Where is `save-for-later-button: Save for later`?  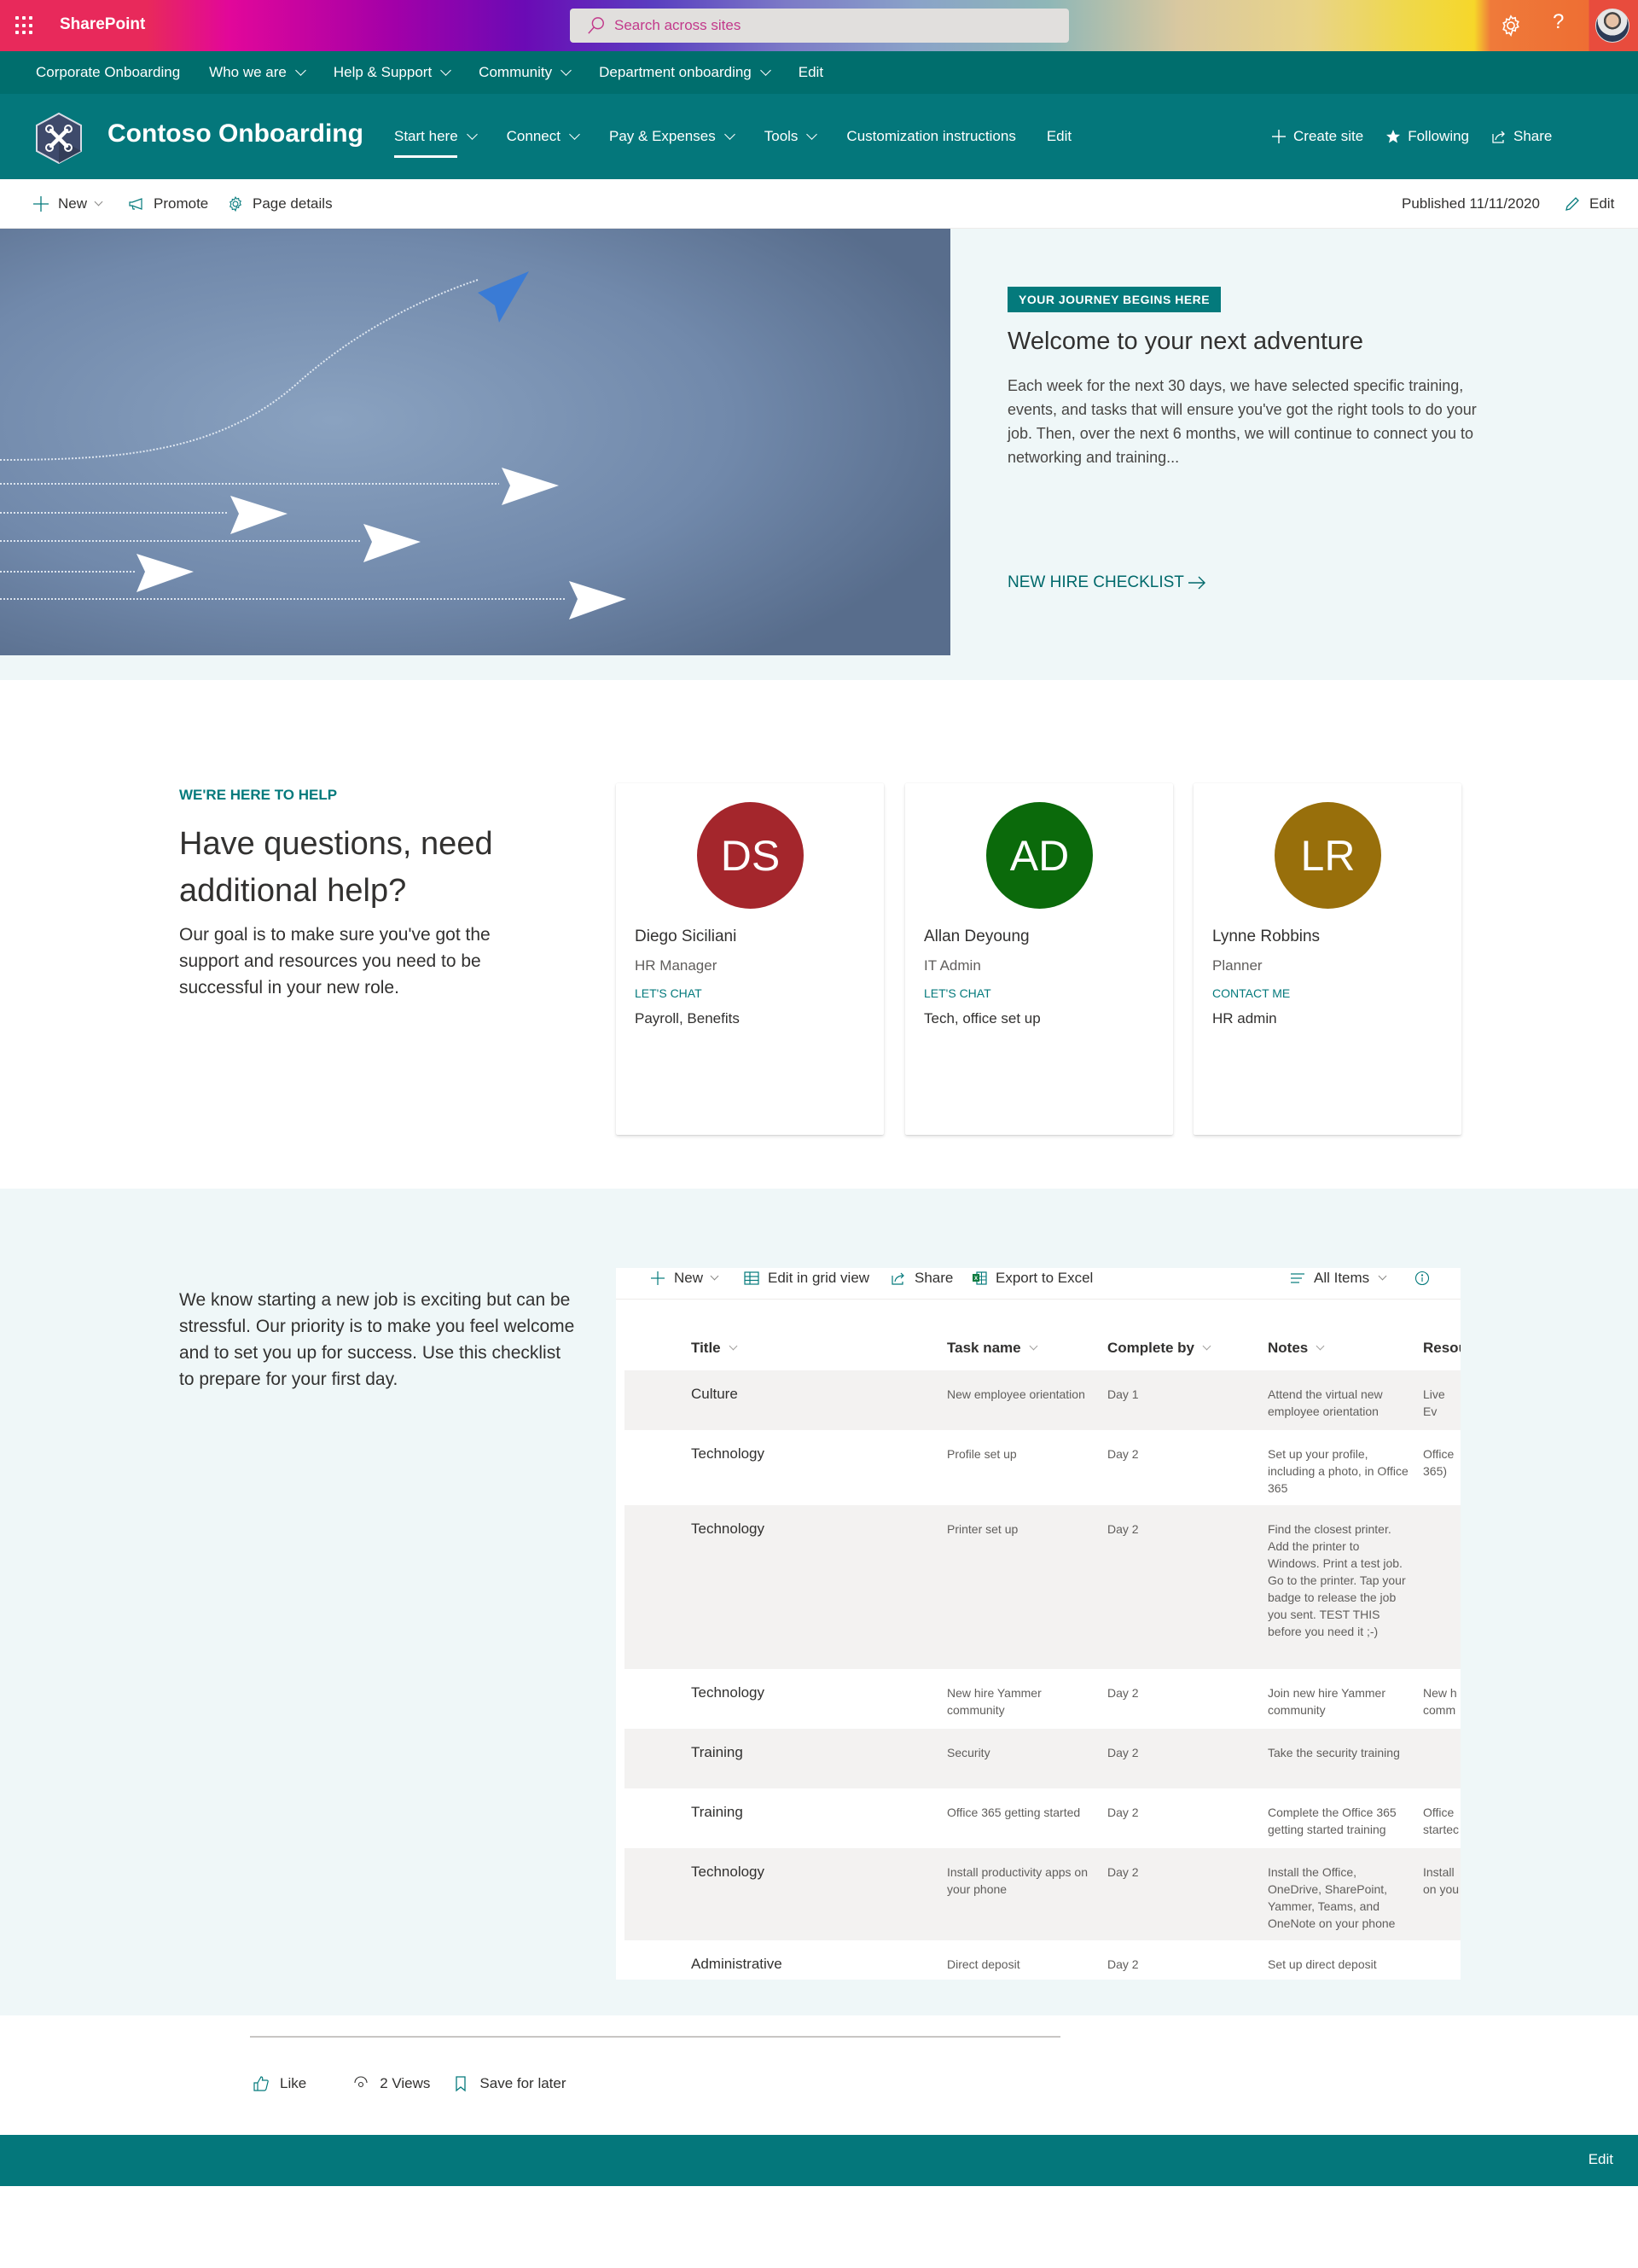 save-for-later-button: Save for later is located at coordinates (509, 2083).